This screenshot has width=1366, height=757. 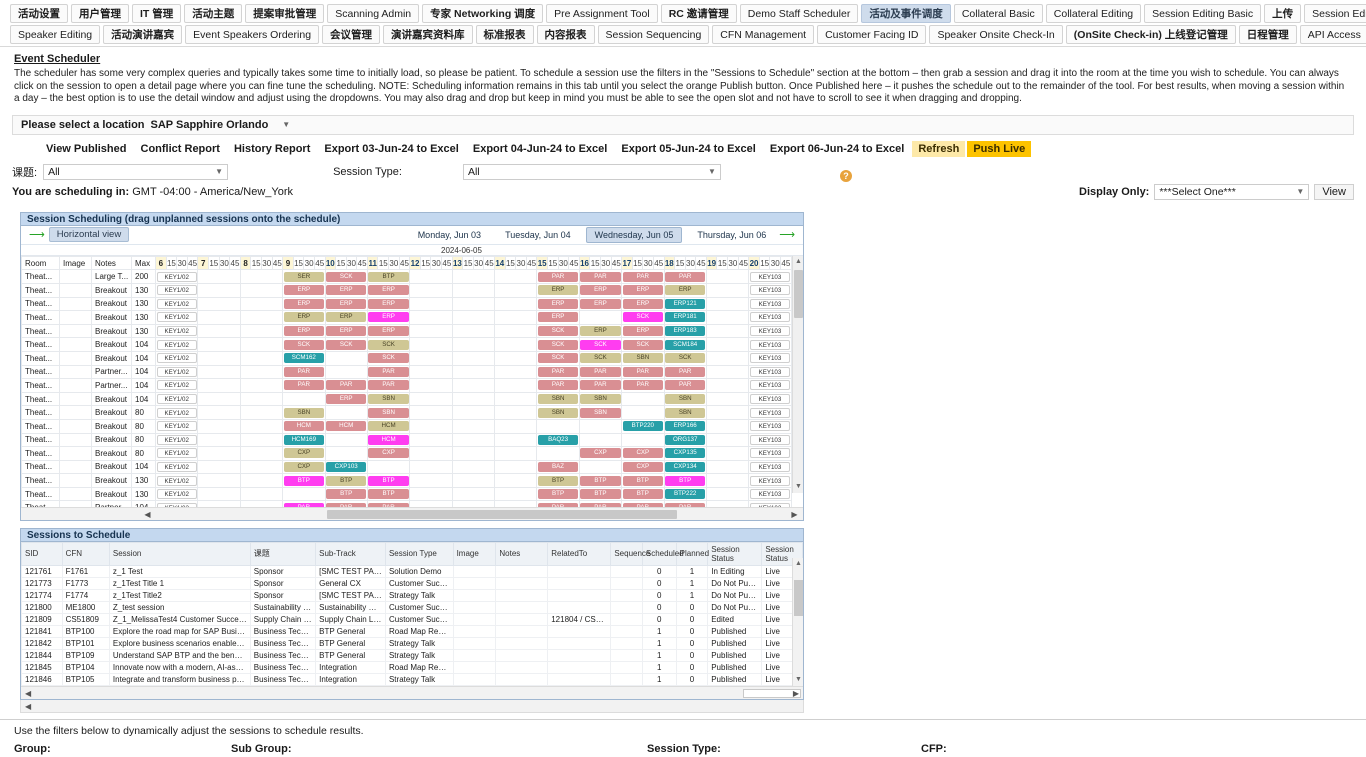 I want to click on tab-item: 上传, so click(x=1283, y=13).